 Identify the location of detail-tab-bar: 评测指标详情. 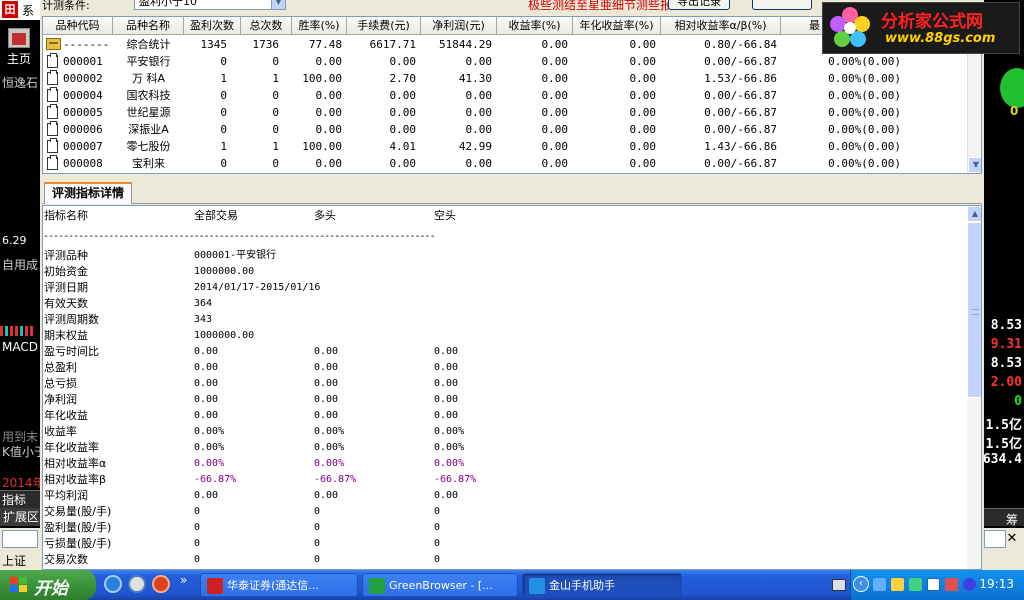
(512, 192).